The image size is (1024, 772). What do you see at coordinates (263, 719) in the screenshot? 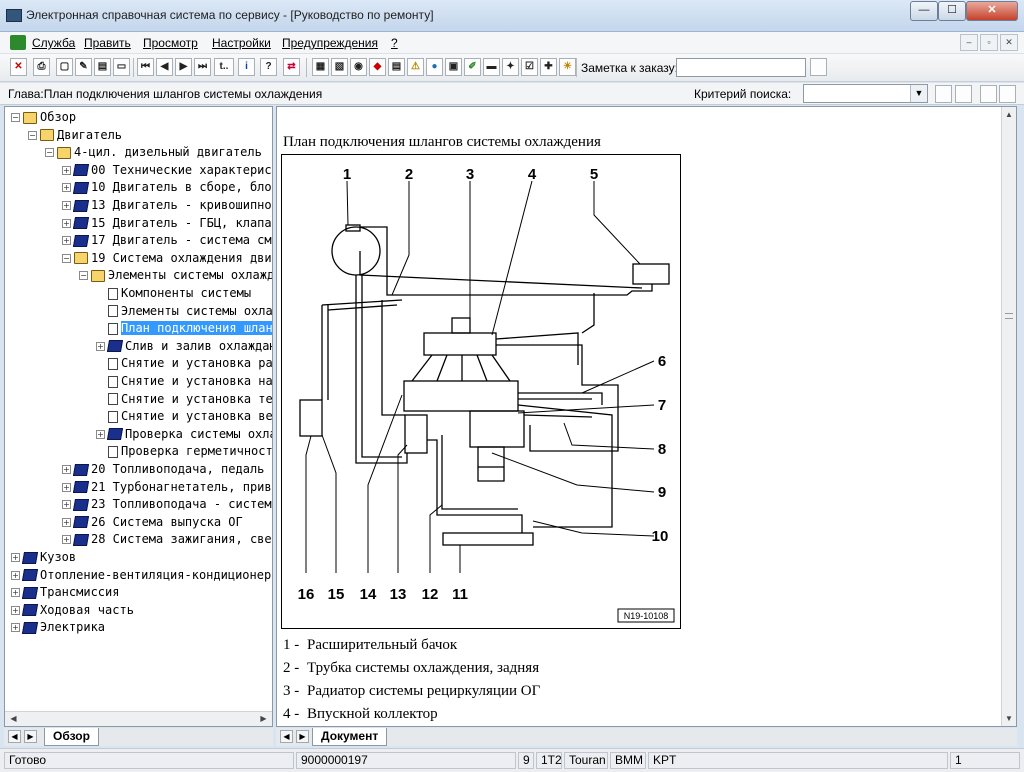
I see `scroll-right-icon: ▶` at bounding box center [263, 719].